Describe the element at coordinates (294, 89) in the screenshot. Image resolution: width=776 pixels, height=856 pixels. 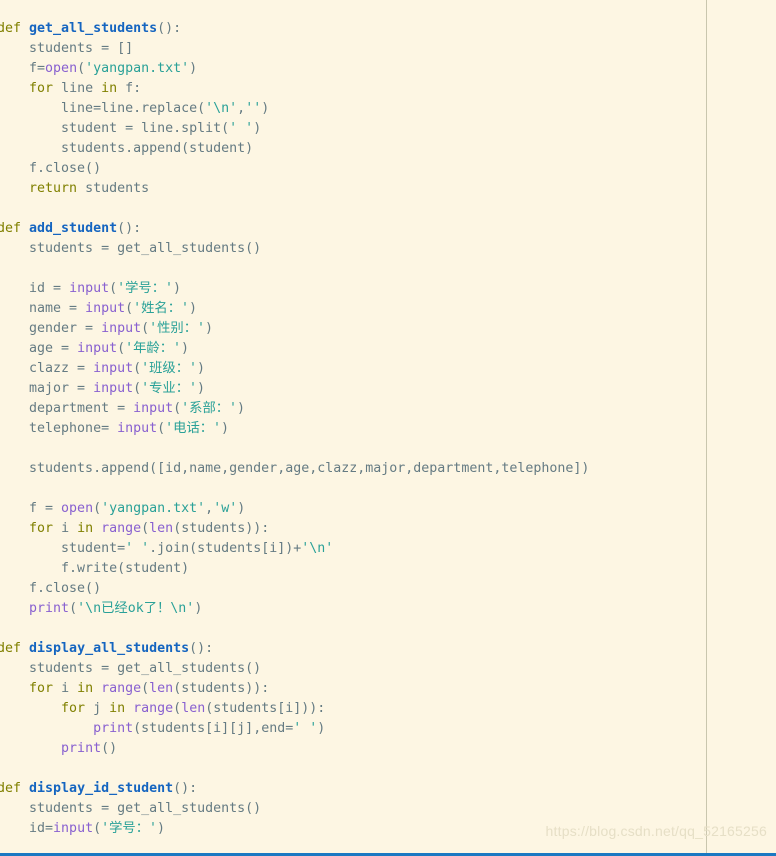
I see `code-line: for line in f:` at that location.